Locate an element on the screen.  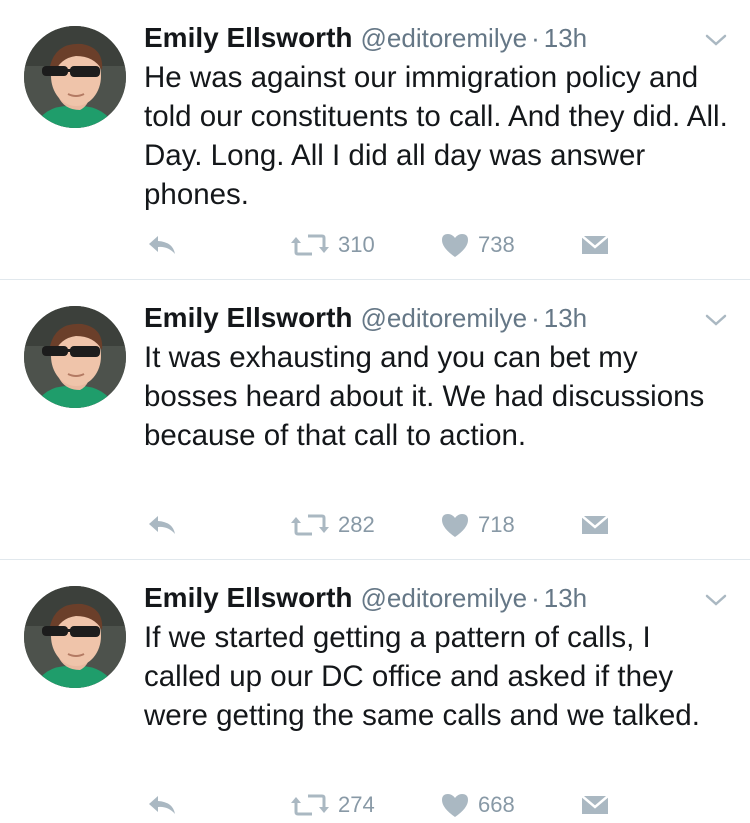
retweet-button: 274 is located at coordinates (332, 805).